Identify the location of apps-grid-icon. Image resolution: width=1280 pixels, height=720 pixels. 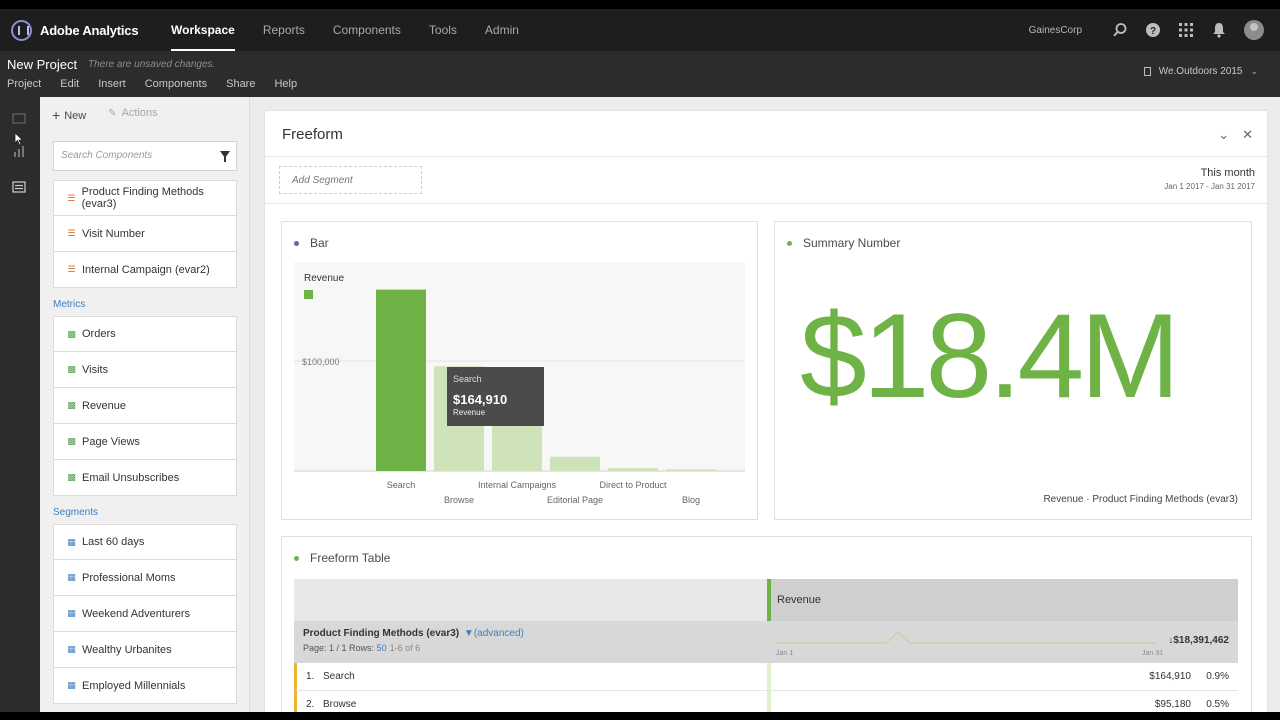
(1186, 30).